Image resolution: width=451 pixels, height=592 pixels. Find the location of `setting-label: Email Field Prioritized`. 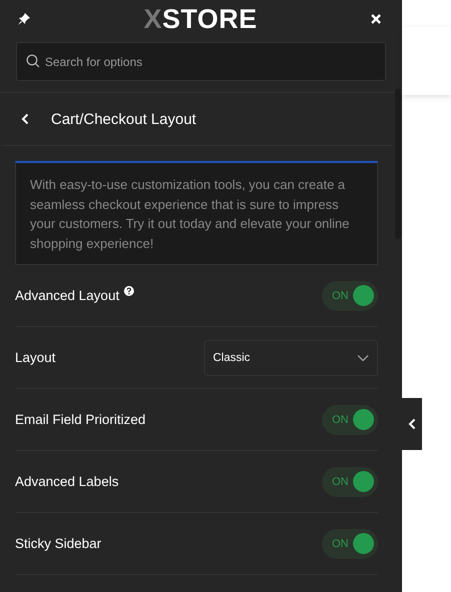

setting-label: Email Field Prioritized is located at coordinates (80, 419).